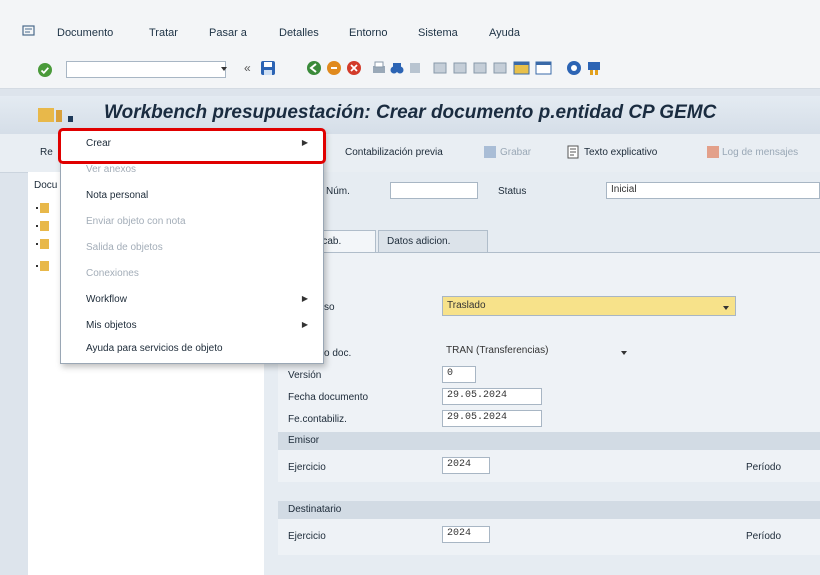  Describe the element at coordinates (379, 68) in the screenshot. I see `print-icon` at that location.